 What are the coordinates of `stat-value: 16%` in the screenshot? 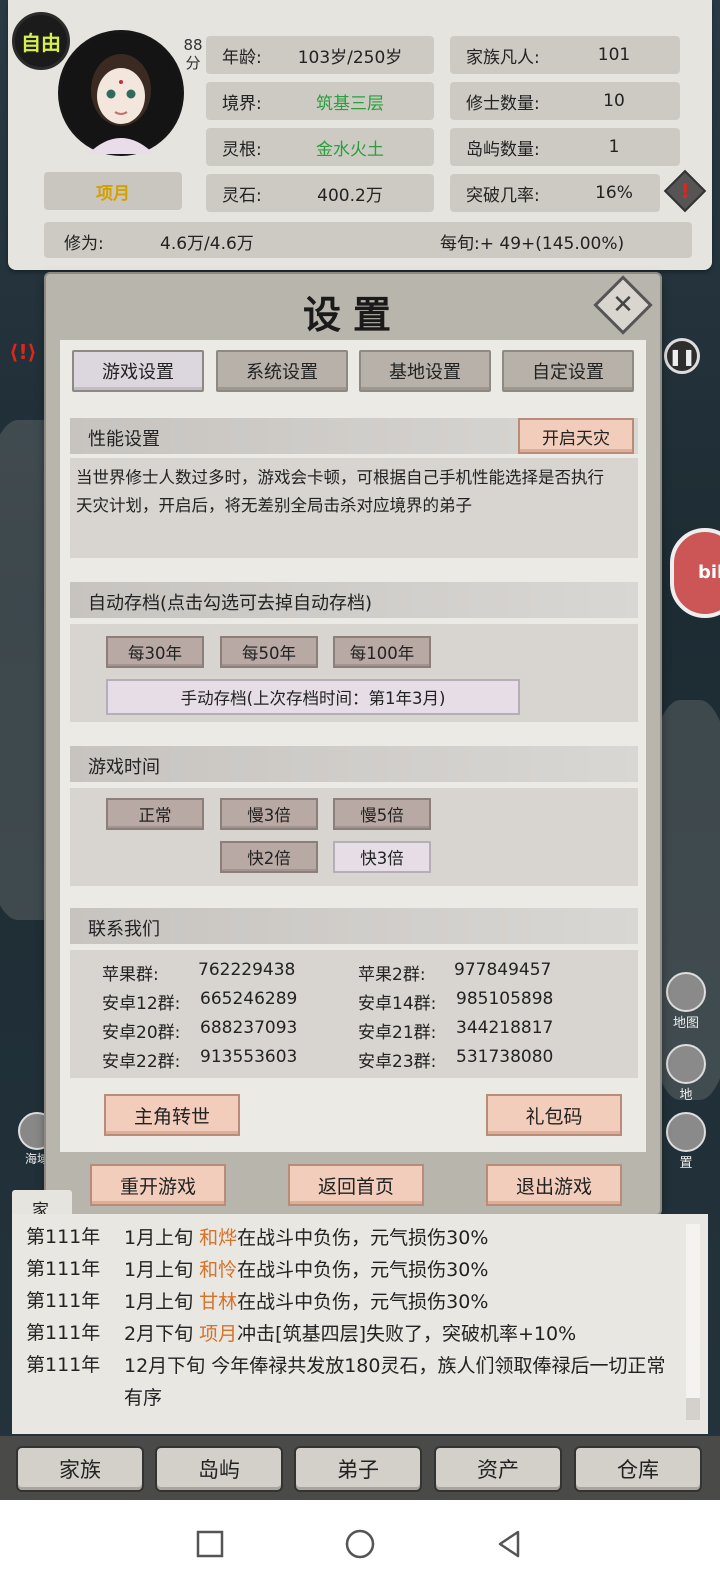 It's located at (614, 193).